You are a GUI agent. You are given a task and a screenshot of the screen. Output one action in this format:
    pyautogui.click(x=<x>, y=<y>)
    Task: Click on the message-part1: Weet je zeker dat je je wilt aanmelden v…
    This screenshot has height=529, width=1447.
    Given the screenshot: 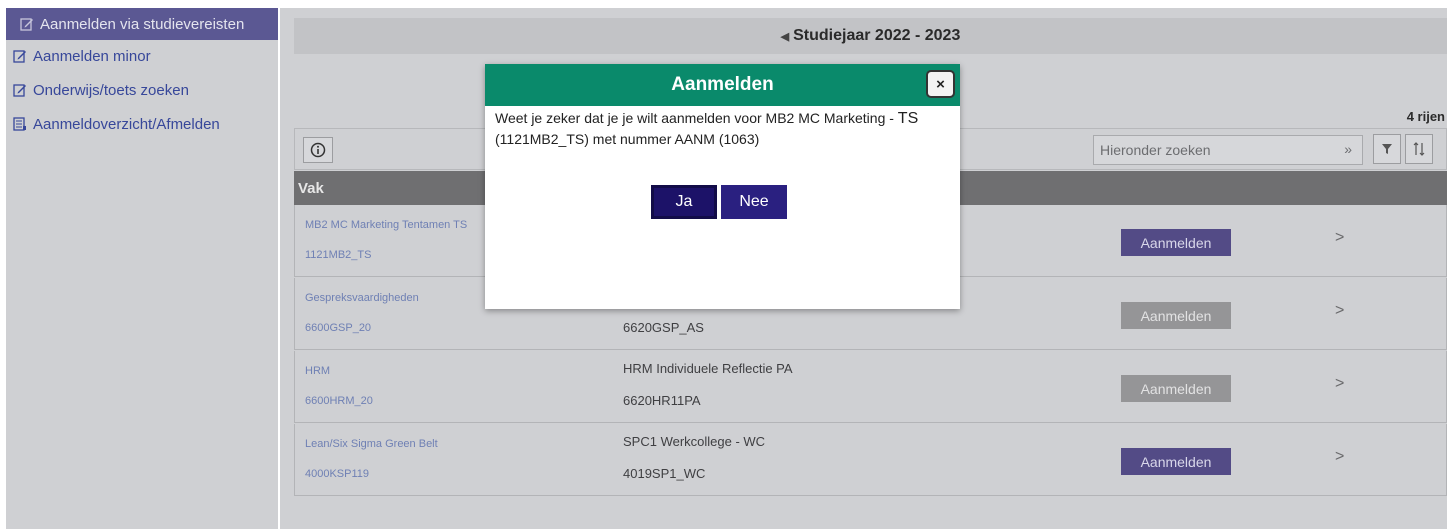 What is the action you would take?
    pyautogui.click(x=630, y=118)
    